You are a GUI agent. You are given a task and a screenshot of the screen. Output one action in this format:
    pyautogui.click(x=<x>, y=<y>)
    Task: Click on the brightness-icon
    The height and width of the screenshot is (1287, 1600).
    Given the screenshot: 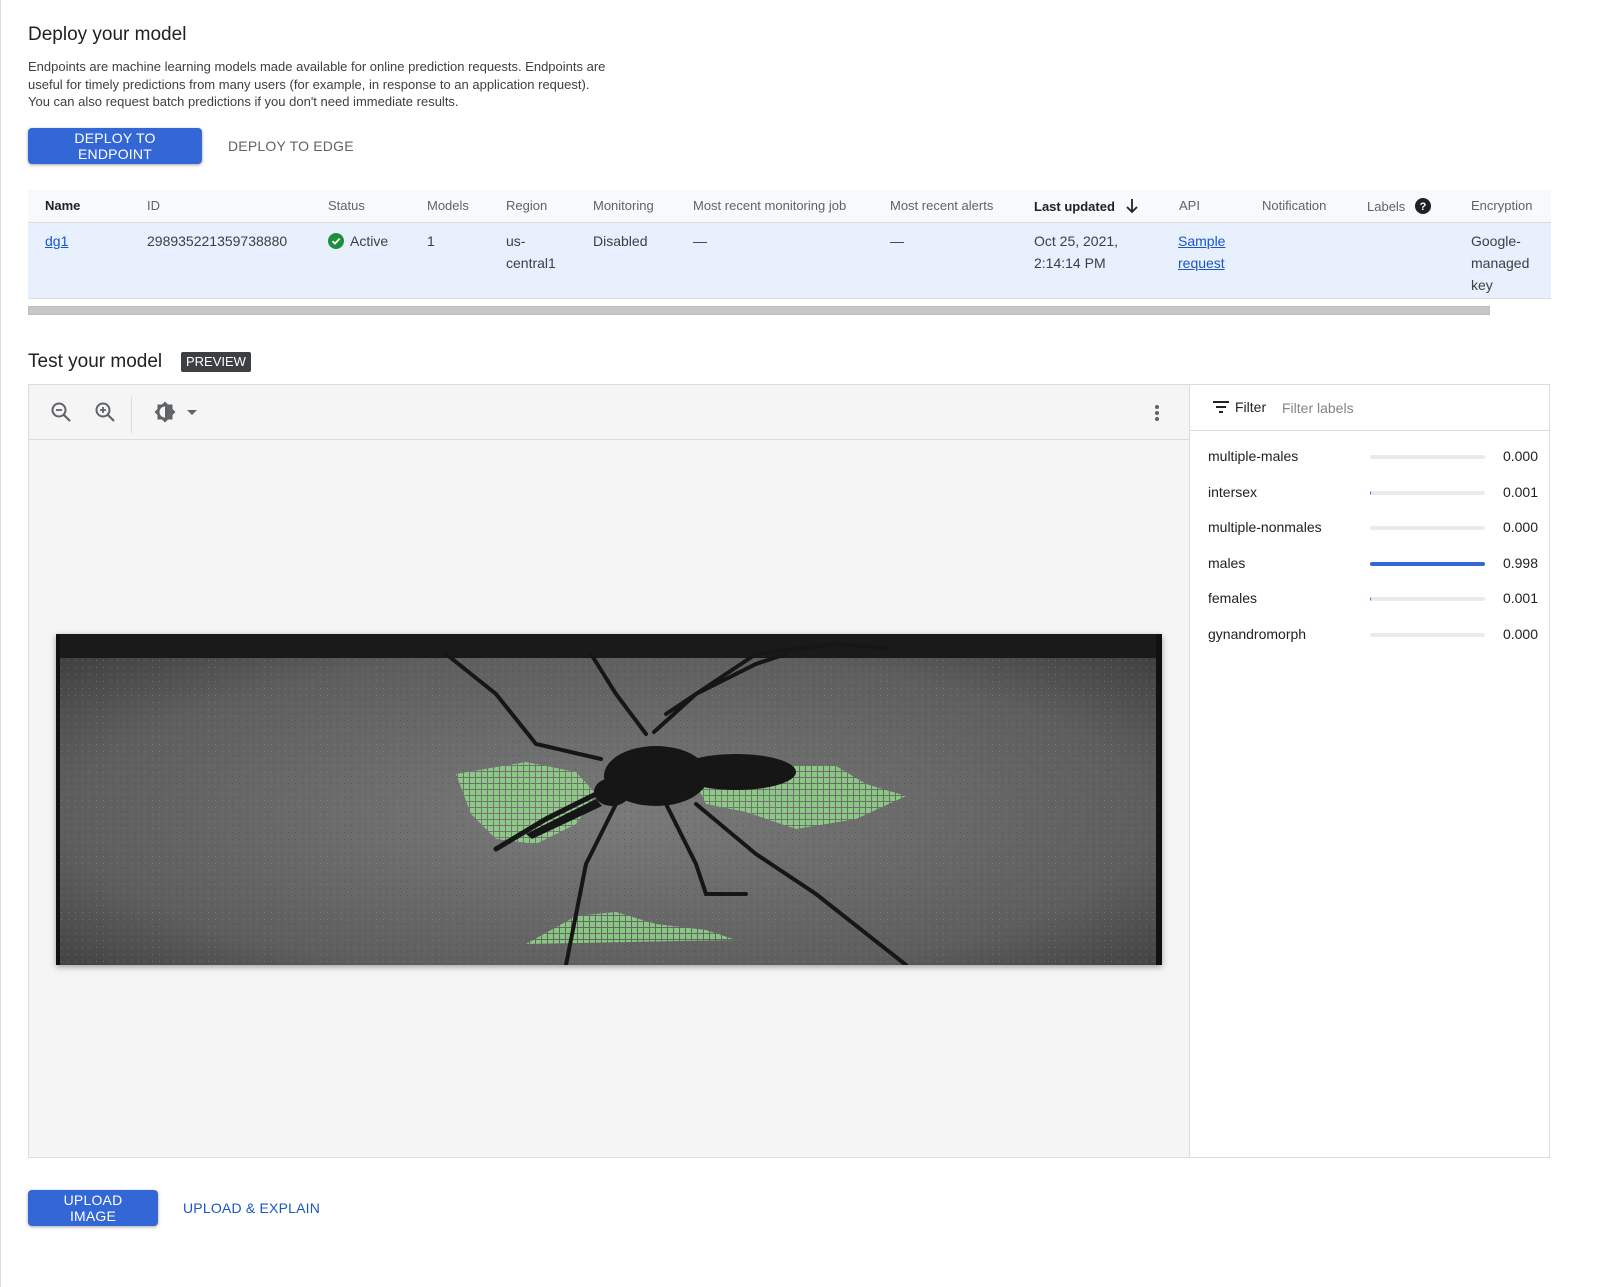 What is the action you would take?
    pyautogui.click(x=165, y=412)
    